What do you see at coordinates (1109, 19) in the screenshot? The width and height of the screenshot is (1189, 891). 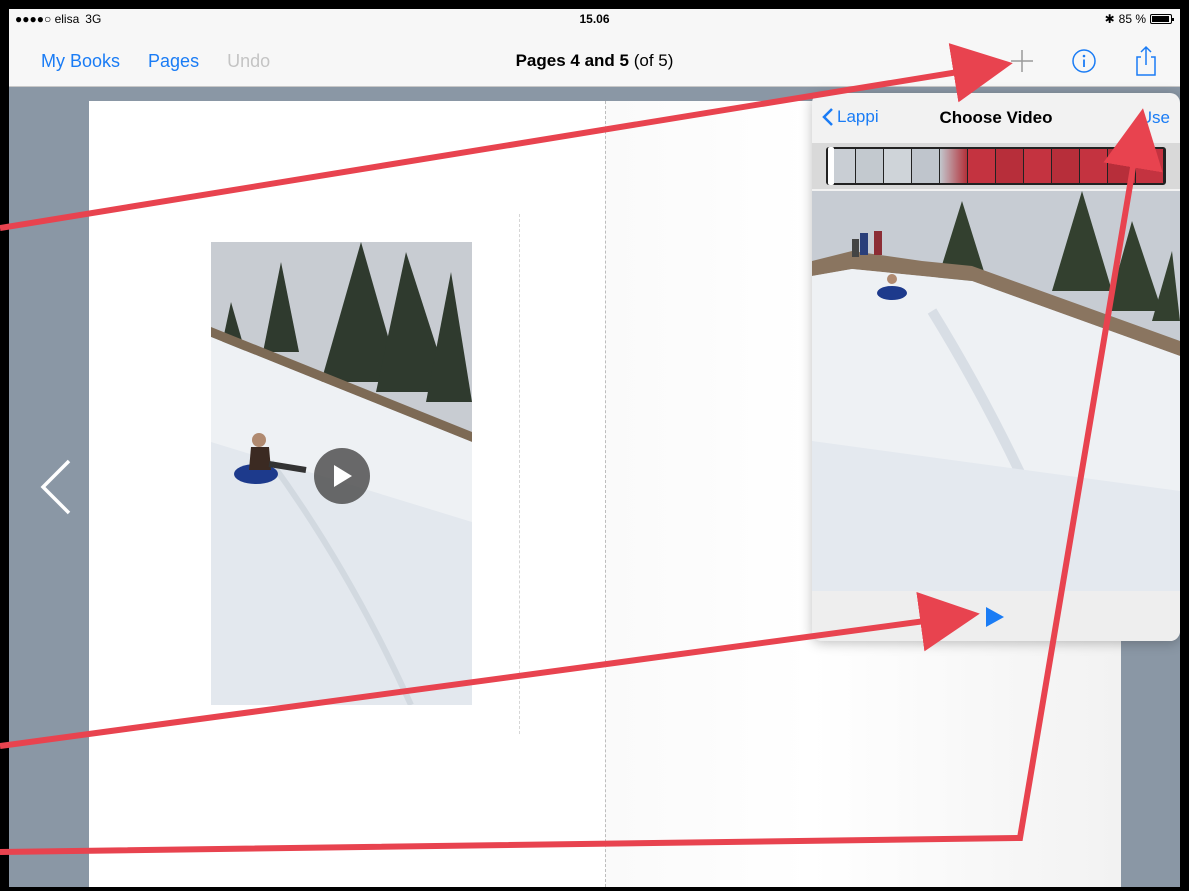 I see `bluetooth-icon: ✱` at bounding box center [1109, 19].